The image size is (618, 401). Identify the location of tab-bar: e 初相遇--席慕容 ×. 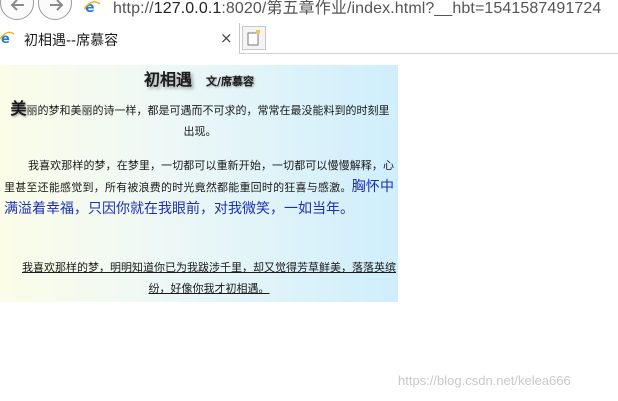
(309, 38).